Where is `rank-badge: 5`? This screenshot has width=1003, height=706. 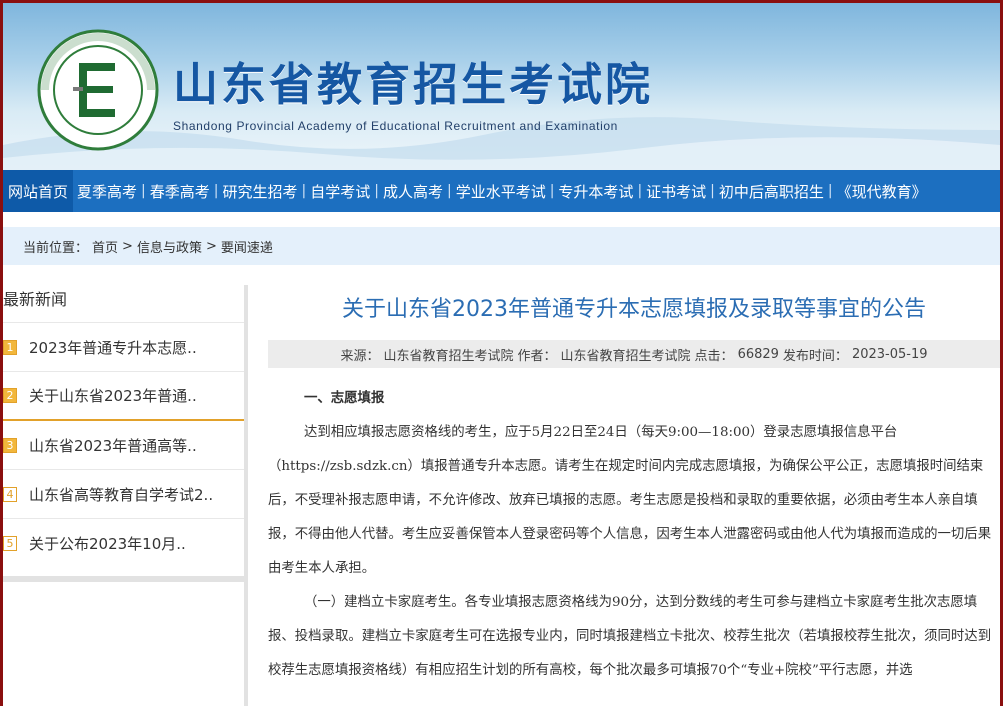
rank-badge: 5 is located at coordinates (10, 543).